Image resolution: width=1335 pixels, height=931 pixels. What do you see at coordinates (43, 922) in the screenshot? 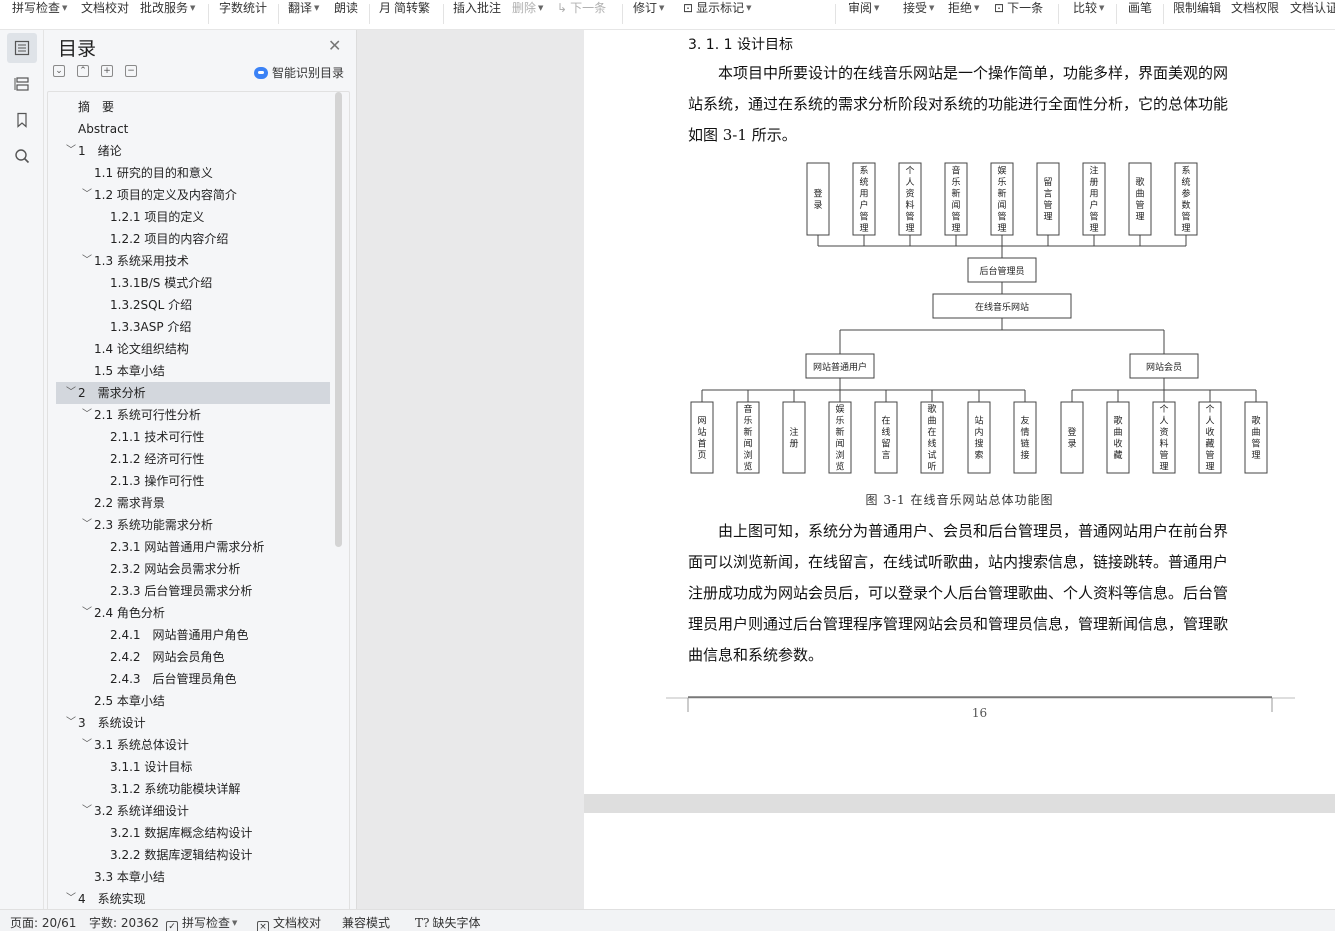
I see `page-indicator: 页面: 20/61` at bounding box center [43, 922].